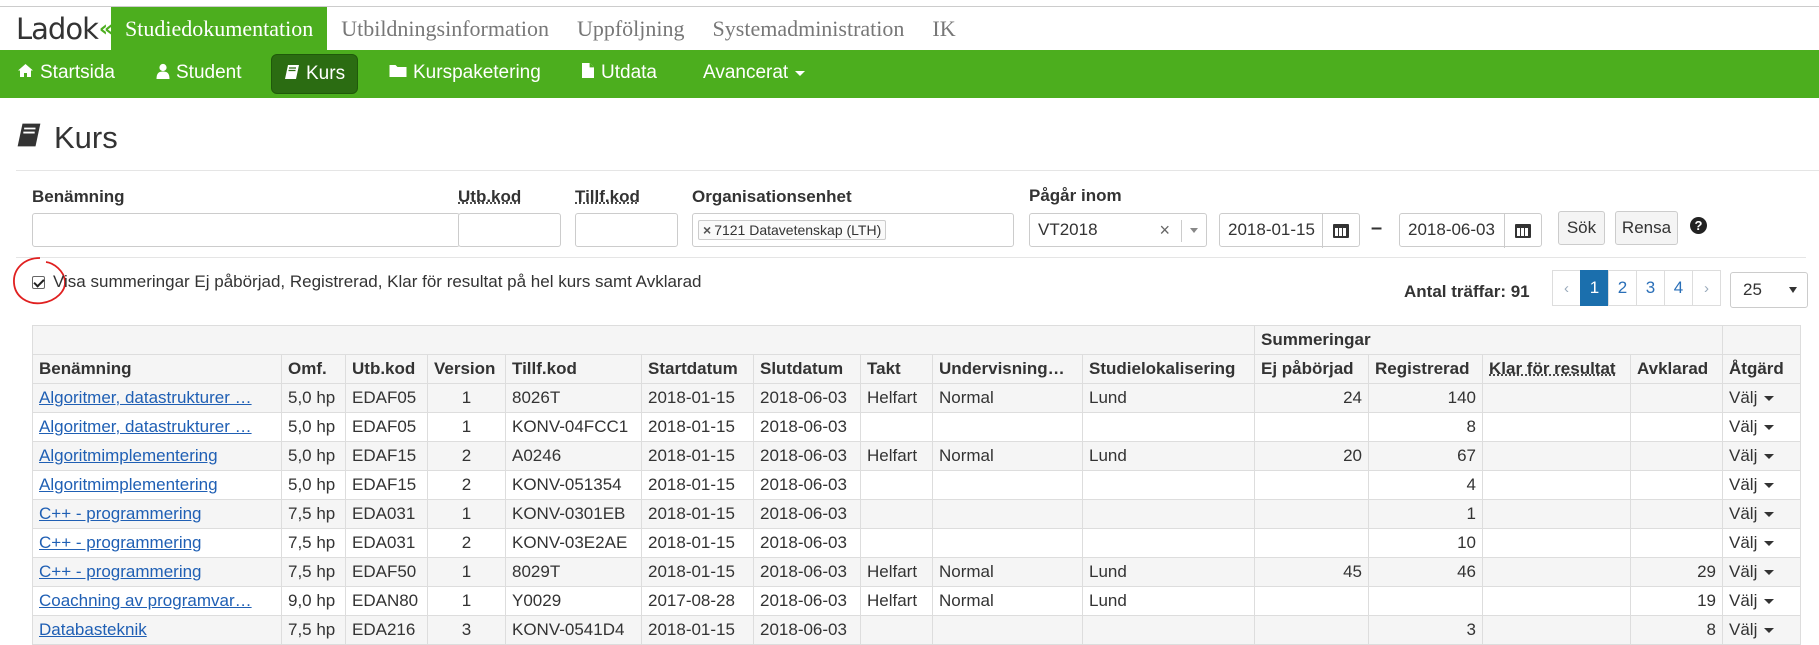 This screenshot has height=645, width=1819. What do you see at coordinates (897, 369) in the screenshot?
I see `col-takt-header: Takt` at bounding box center [897, 369].